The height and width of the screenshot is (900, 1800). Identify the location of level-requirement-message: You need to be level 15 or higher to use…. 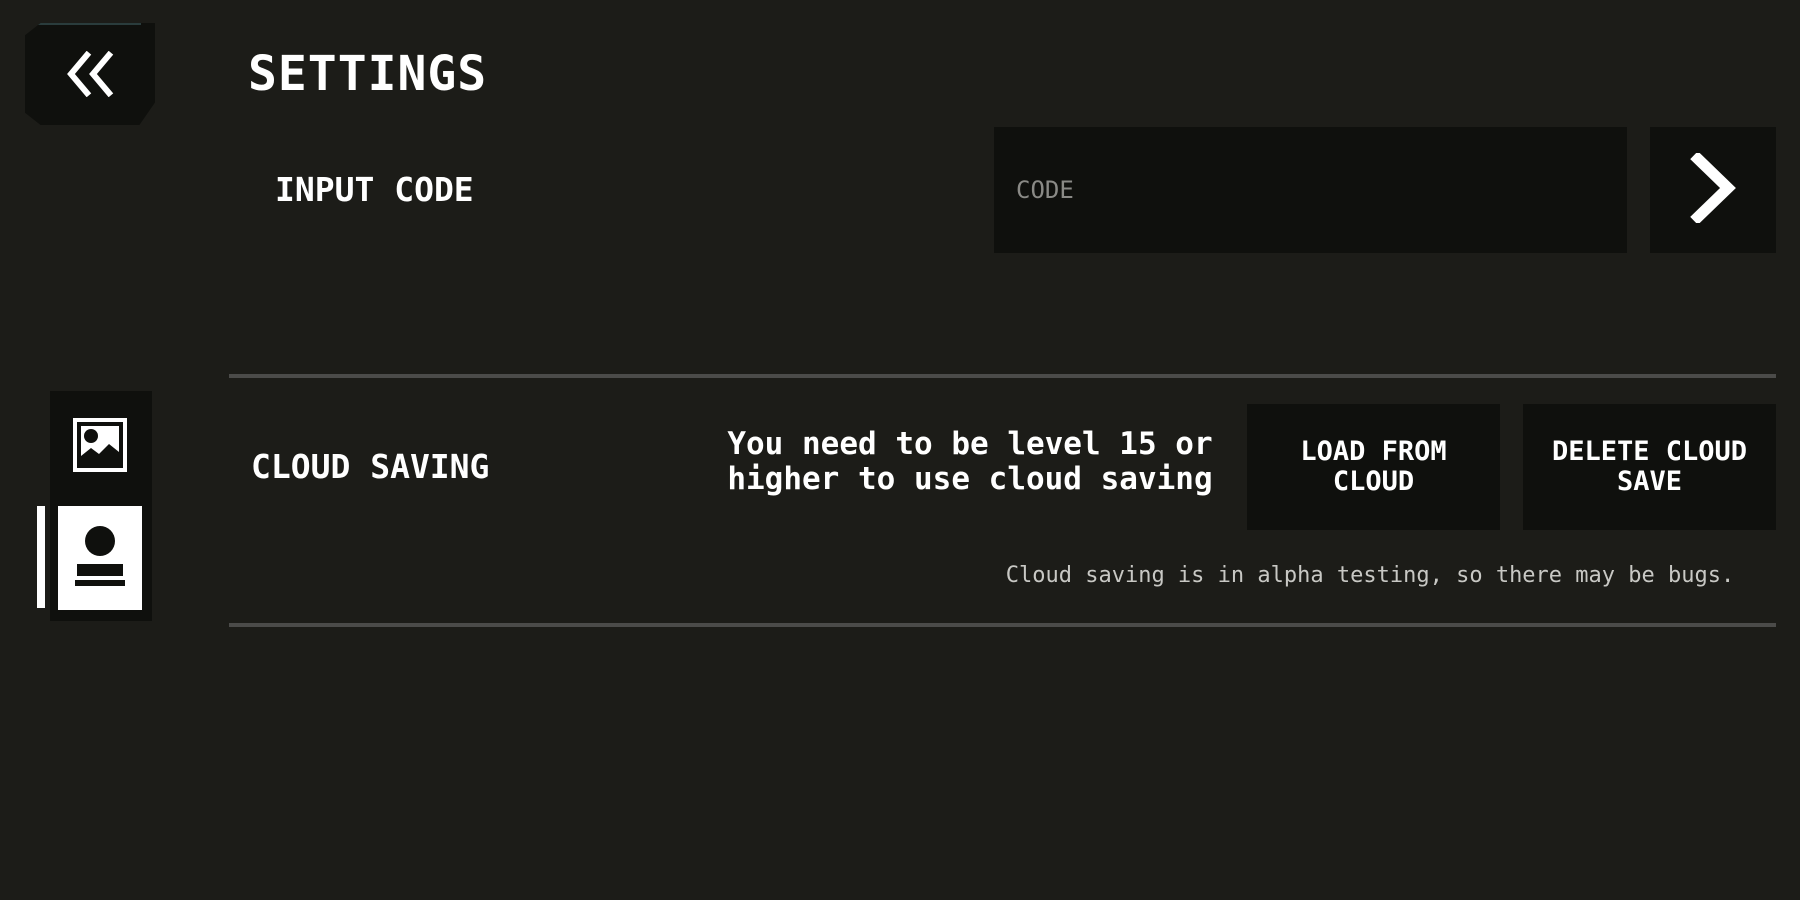
(970, 461).